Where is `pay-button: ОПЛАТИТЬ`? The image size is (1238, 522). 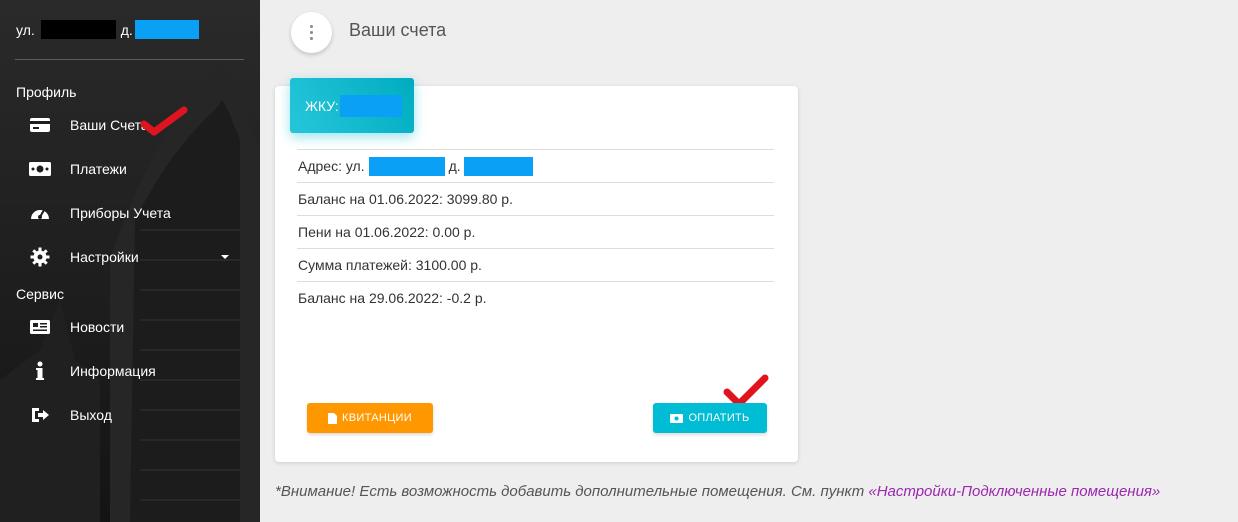
pay-button: ОПЛАТИТЬ is located at coordinates (710, 418).